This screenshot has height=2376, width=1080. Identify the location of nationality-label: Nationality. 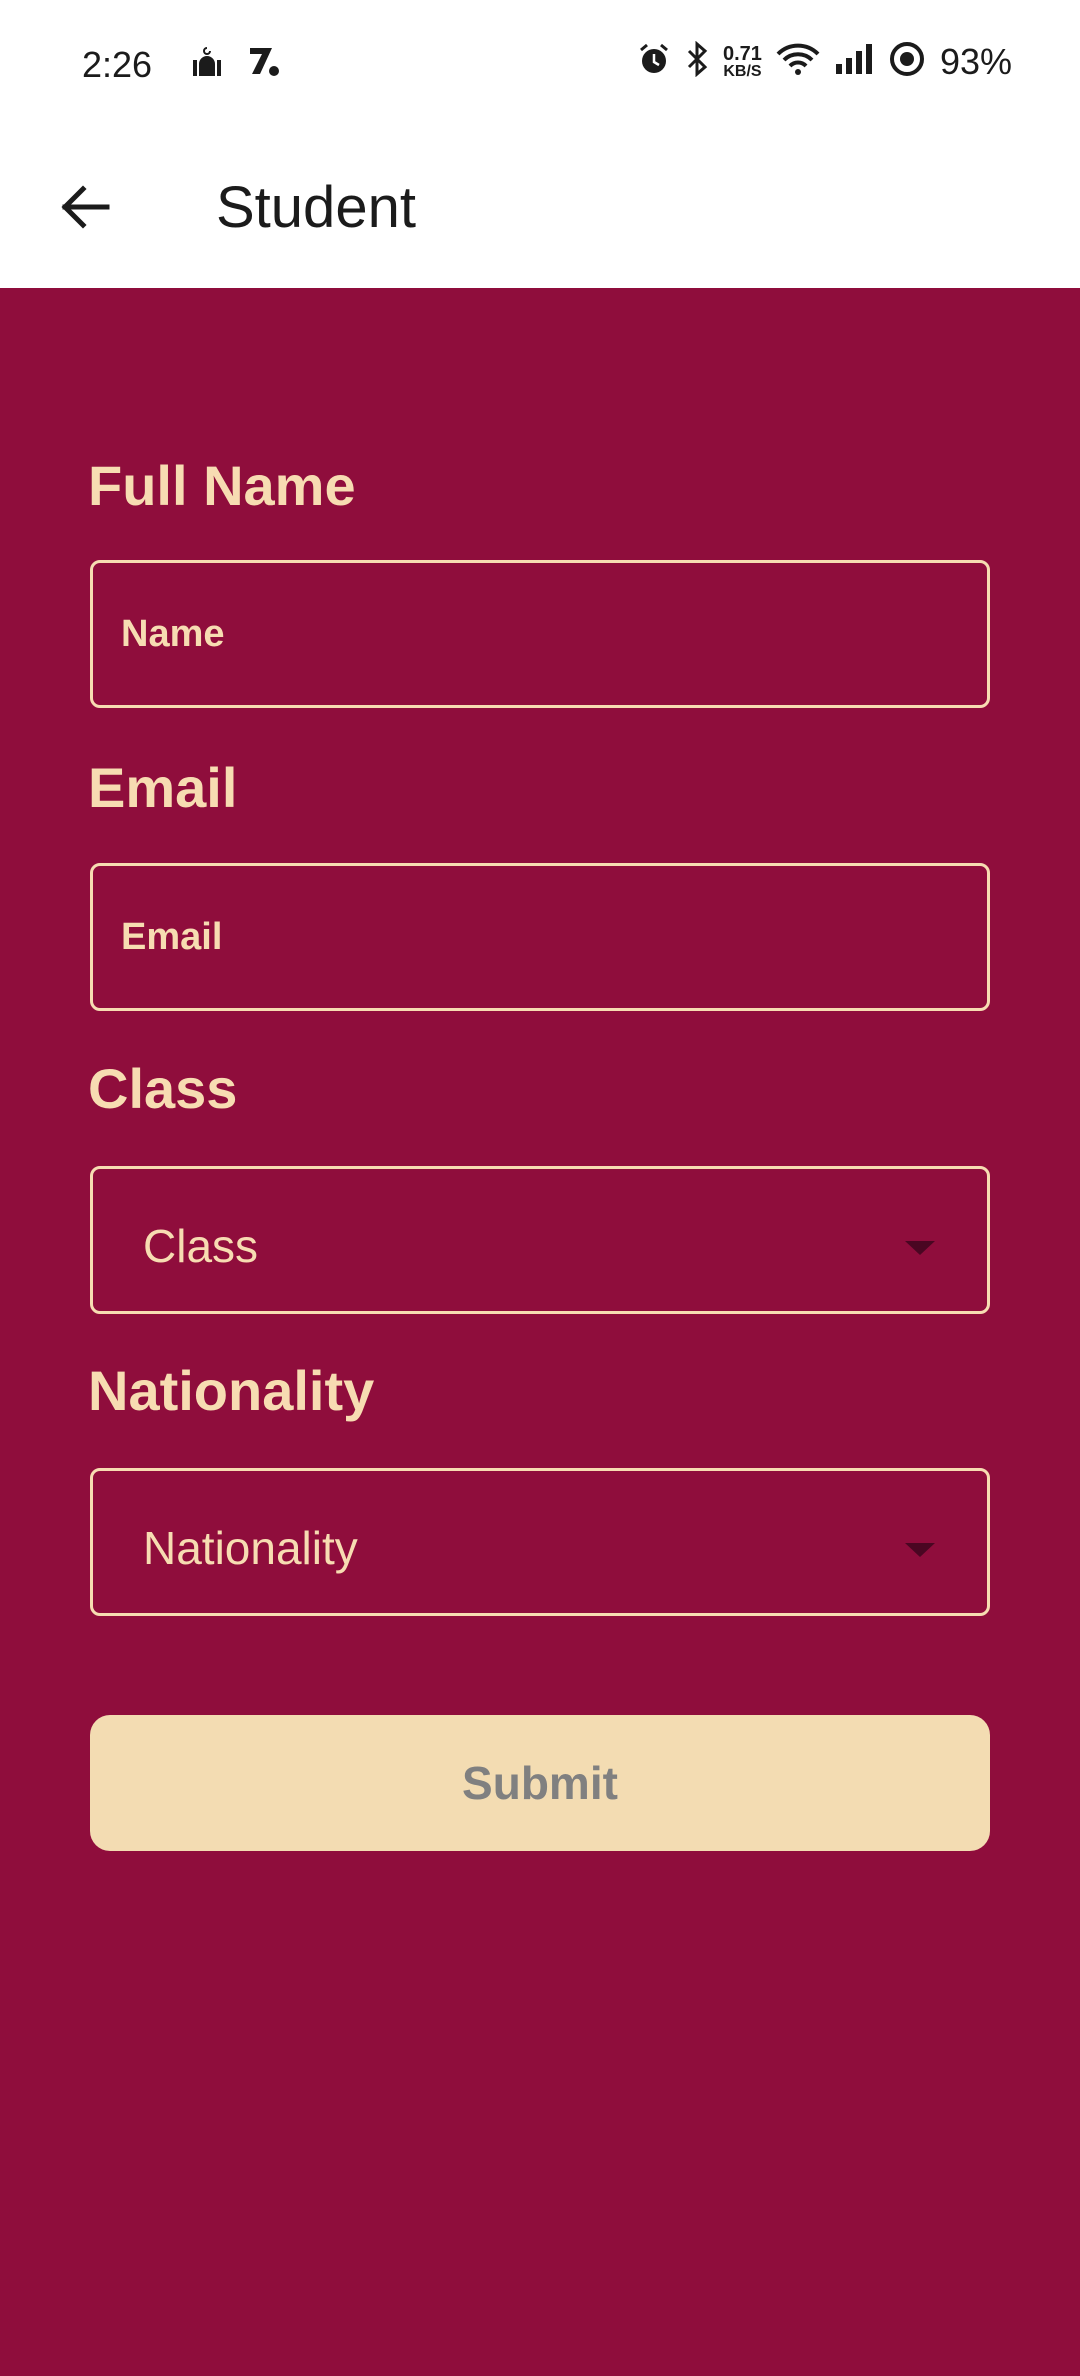
(231, 1390).